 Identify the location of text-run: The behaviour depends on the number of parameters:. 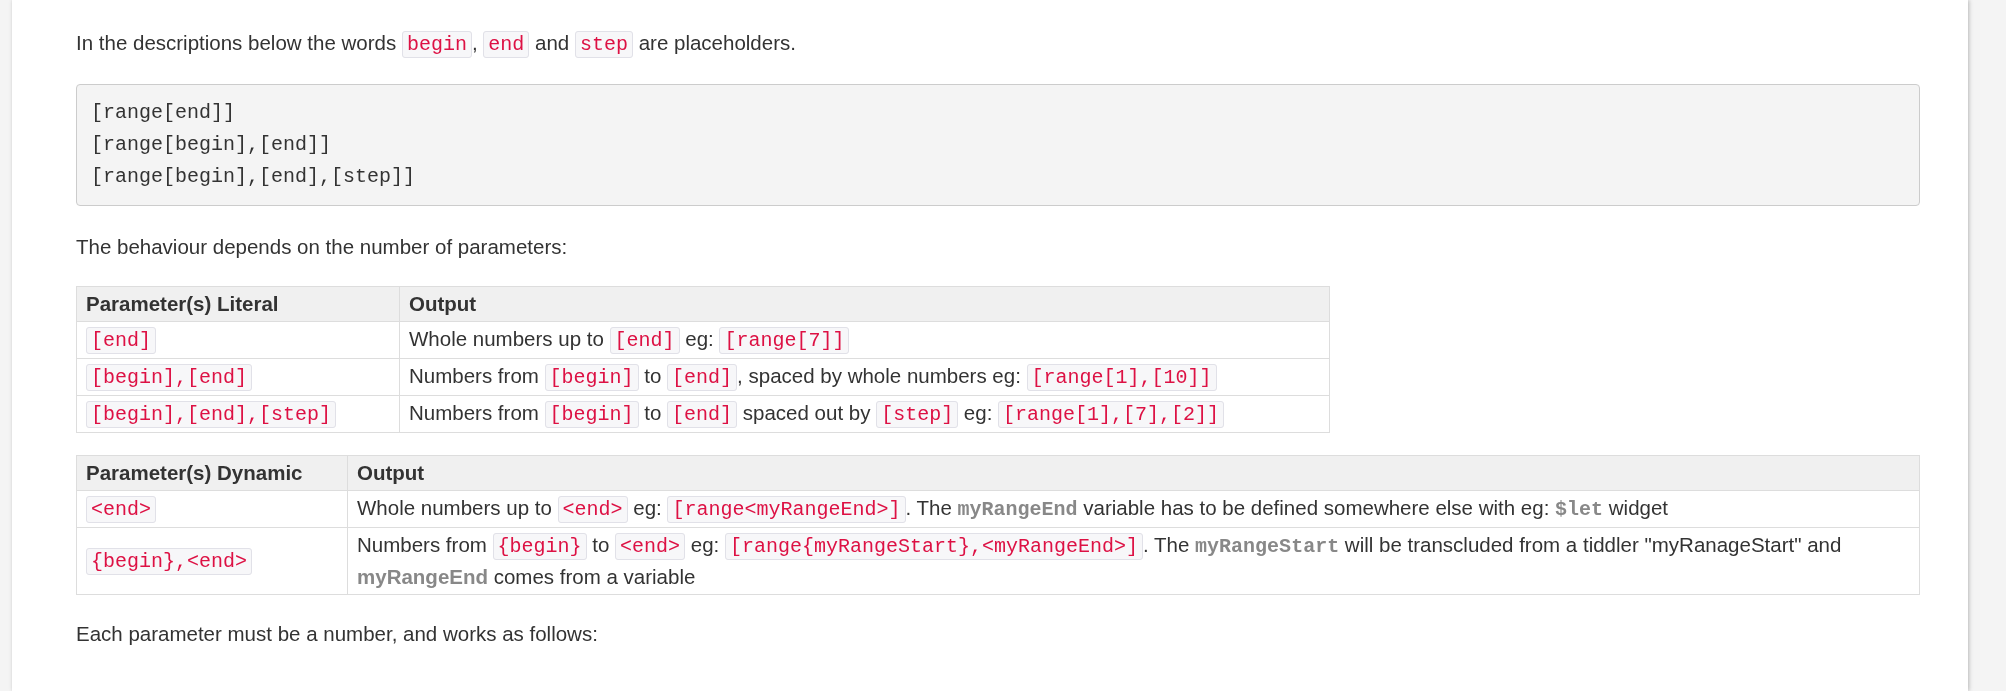
(322, 246).